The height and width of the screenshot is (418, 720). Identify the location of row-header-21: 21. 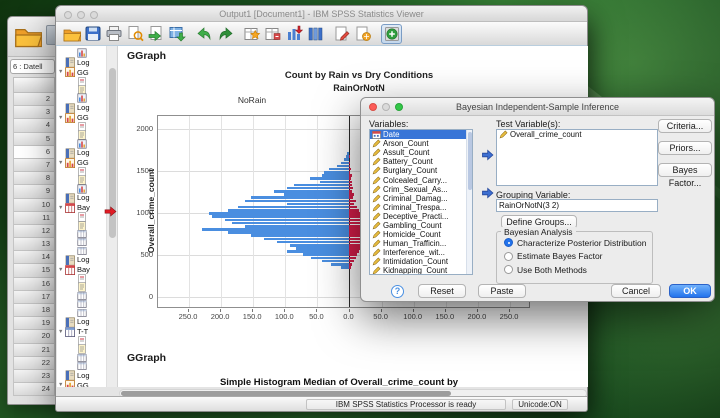
(34, 350).